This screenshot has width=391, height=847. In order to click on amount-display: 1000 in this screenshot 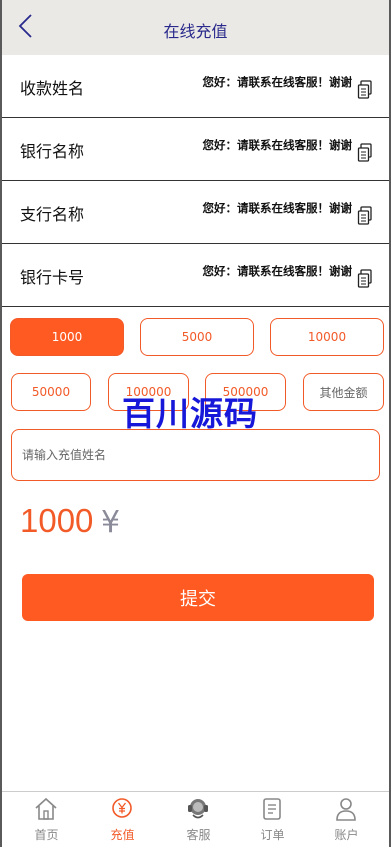, I will do `click(57, 520)`.